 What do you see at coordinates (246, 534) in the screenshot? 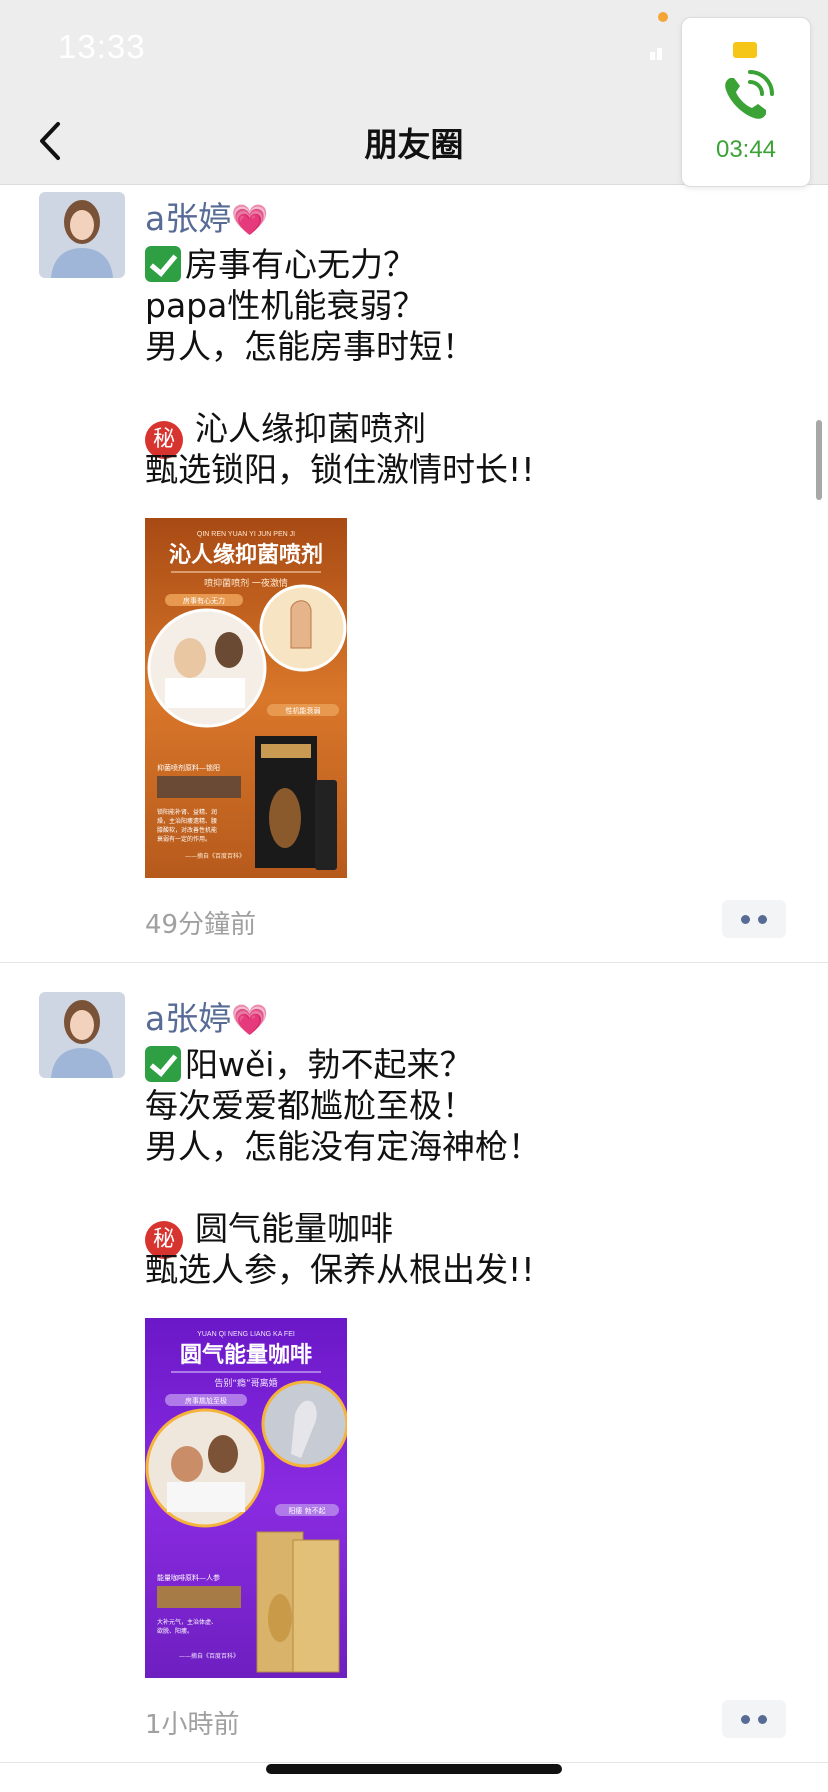
I see `image-pinyin: QIN REN YUAN YI JUN PEN JI` at bounding box center [246, 534].